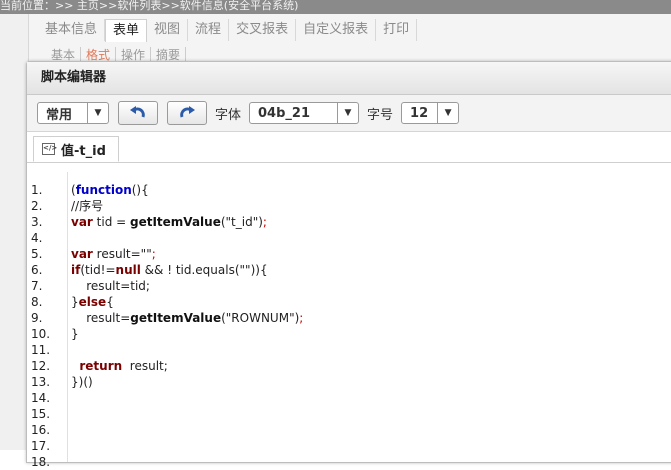  Describe the element at coordinates (64, 54) in the screenshot. I see `subtab-basic: 基本` at that location.